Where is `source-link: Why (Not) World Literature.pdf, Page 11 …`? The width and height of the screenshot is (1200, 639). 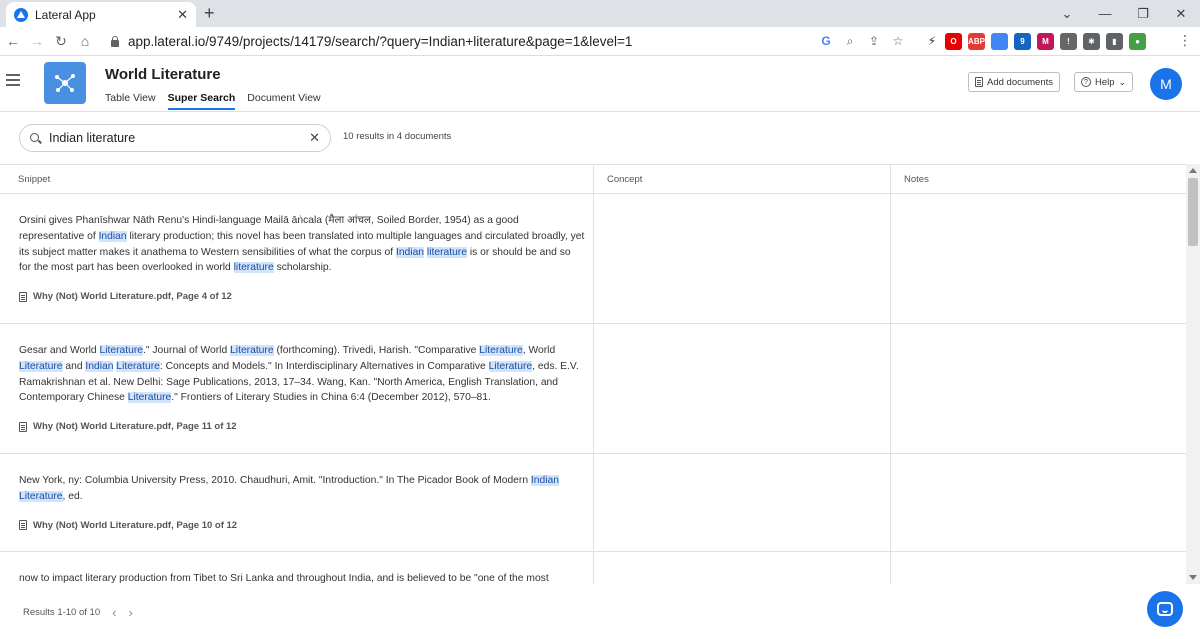 source-link: Why (Not) World Literature.pdf, Page 11 … is located at coordinates (302, 426).